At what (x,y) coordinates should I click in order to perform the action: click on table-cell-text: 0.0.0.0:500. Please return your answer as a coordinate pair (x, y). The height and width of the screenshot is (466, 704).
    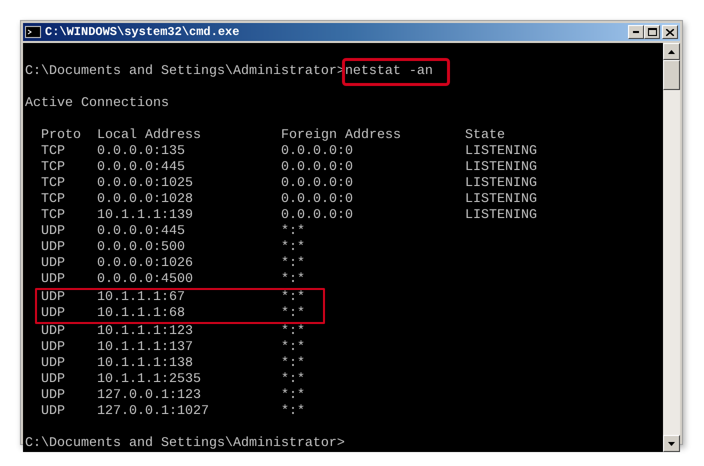
    Looking at the image, I should click on (141, 248).